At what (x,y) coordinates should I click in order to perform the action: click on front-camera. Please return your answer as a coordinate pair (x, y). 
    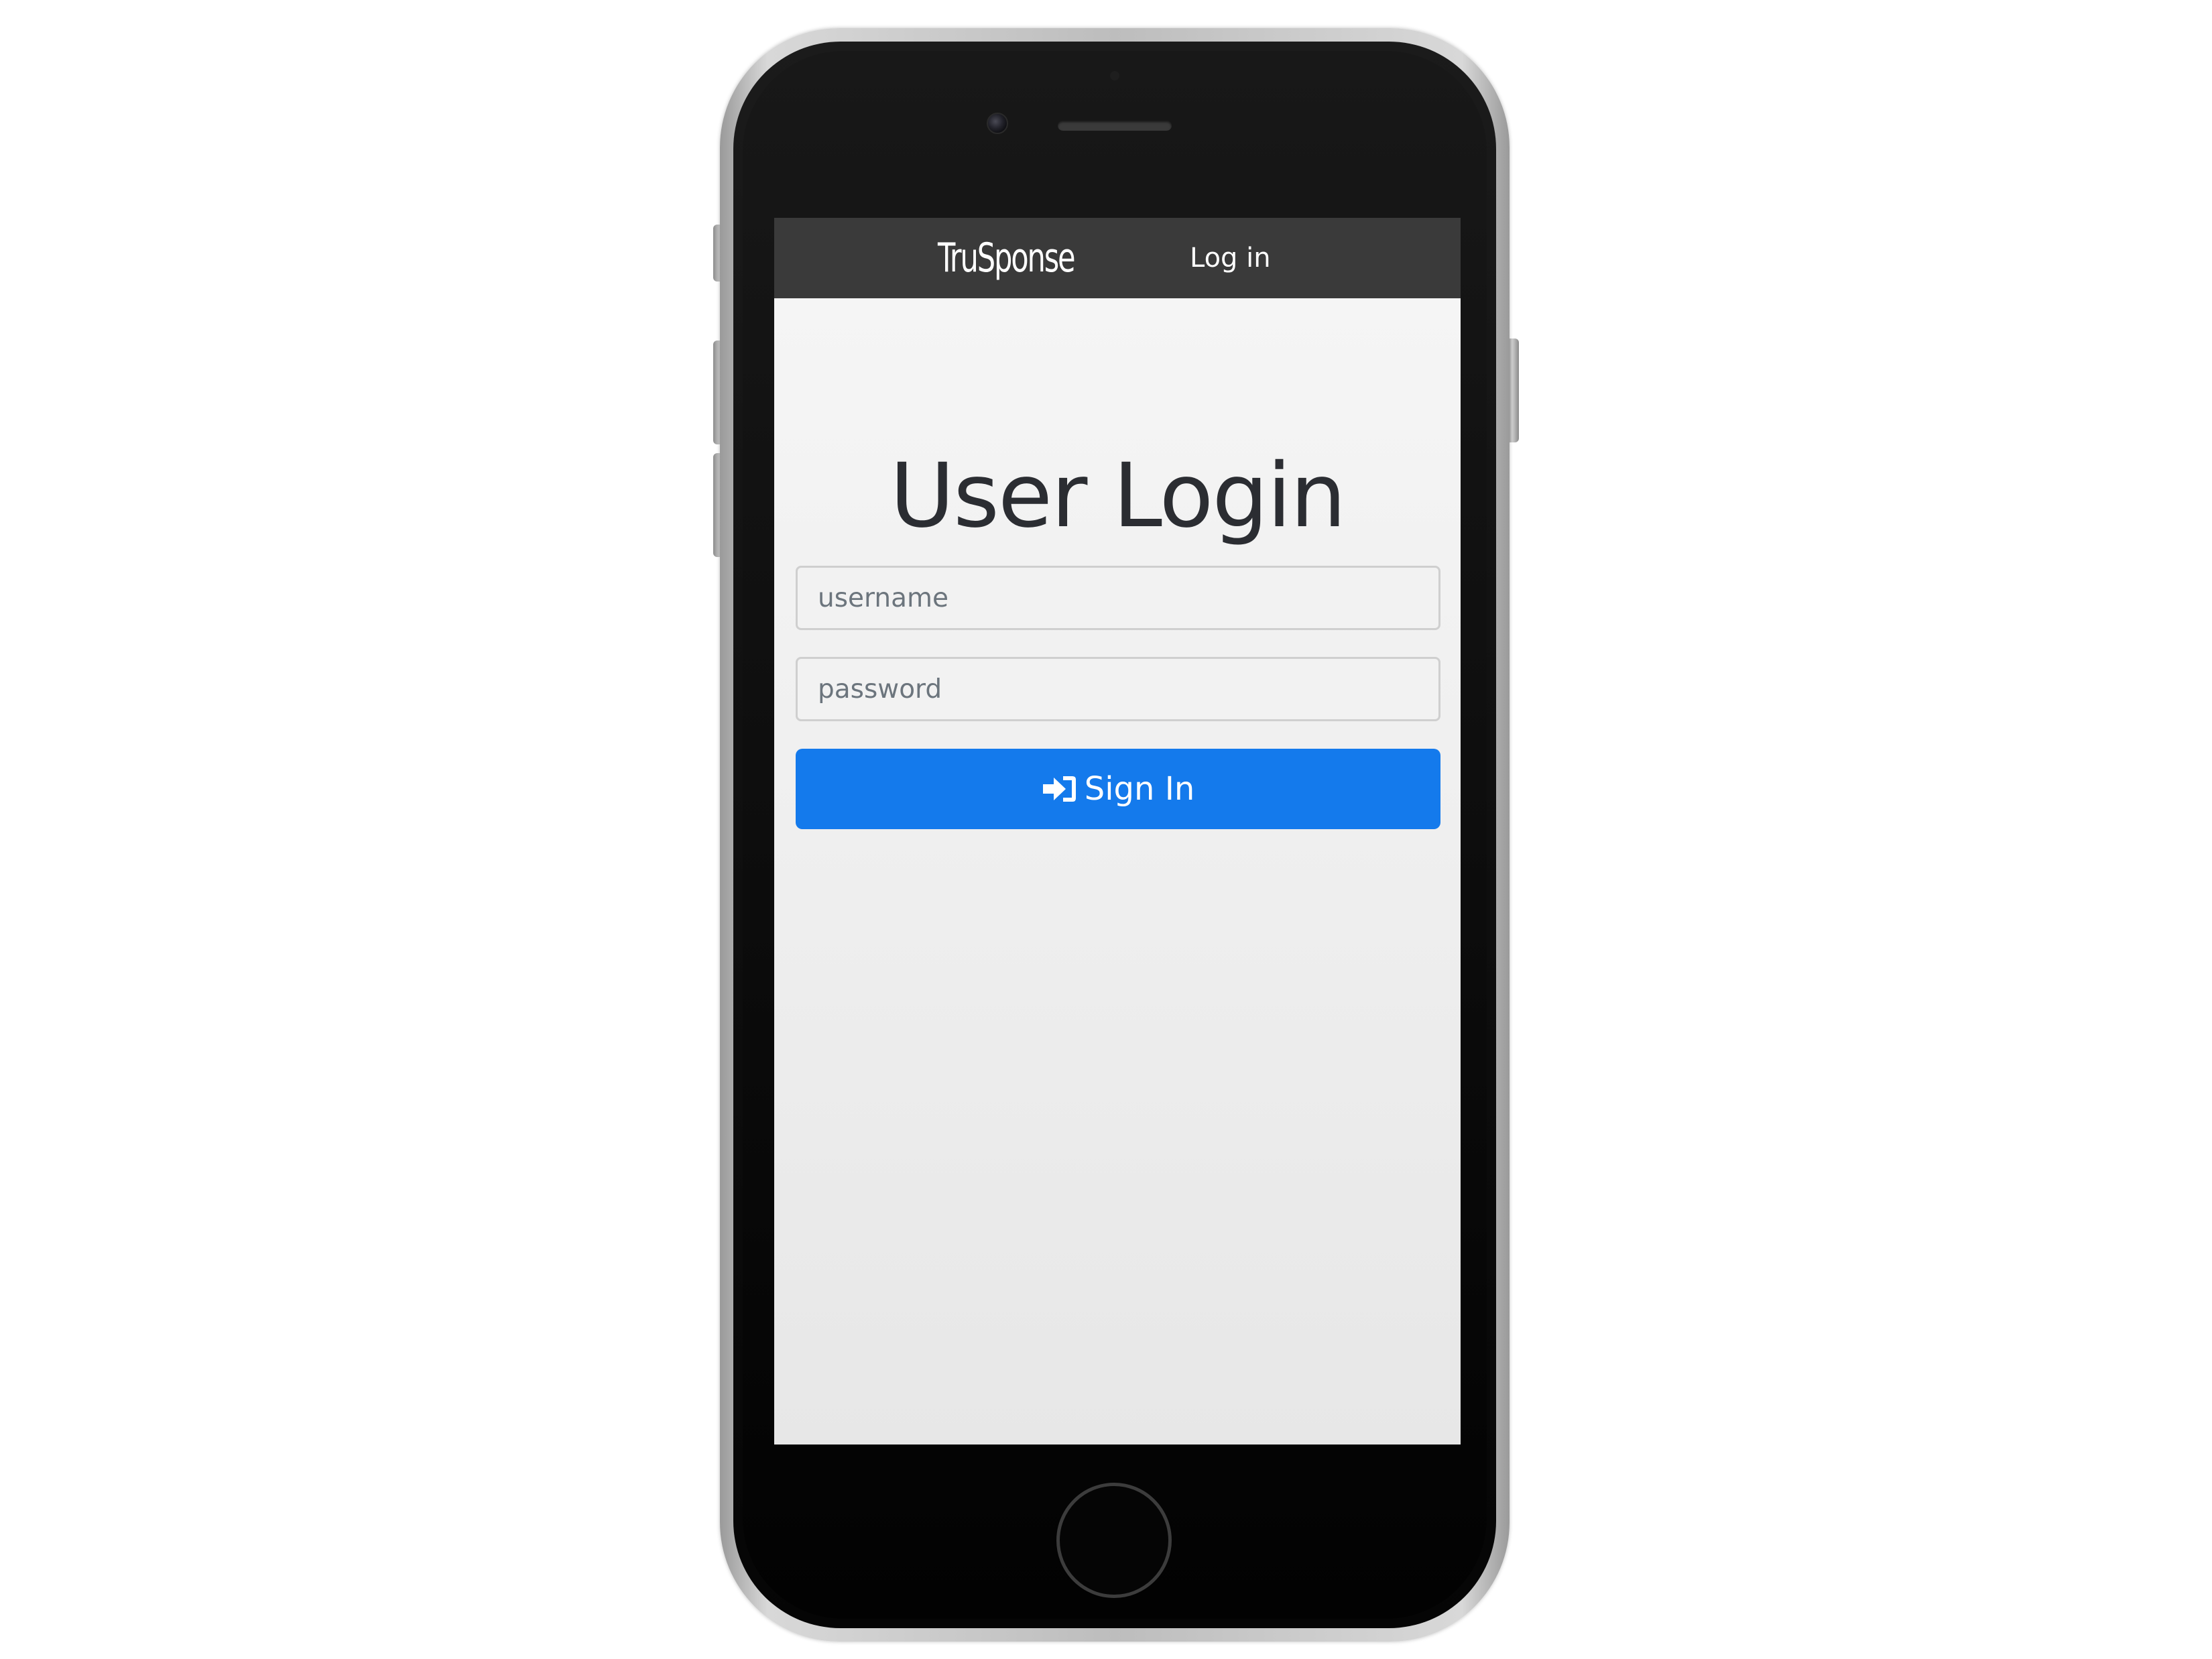
    Looking at the image, I should click on (997, 123).